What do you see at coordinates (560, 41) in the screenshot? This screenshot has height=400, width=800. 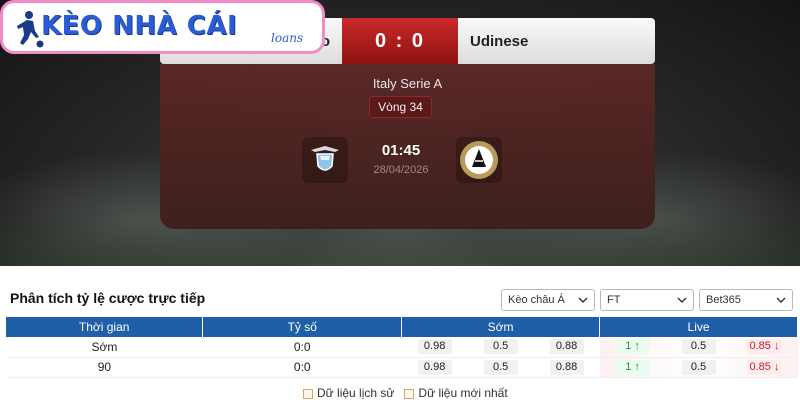 I see `away-team-name: Udinese` at bounding box center [560, 41].